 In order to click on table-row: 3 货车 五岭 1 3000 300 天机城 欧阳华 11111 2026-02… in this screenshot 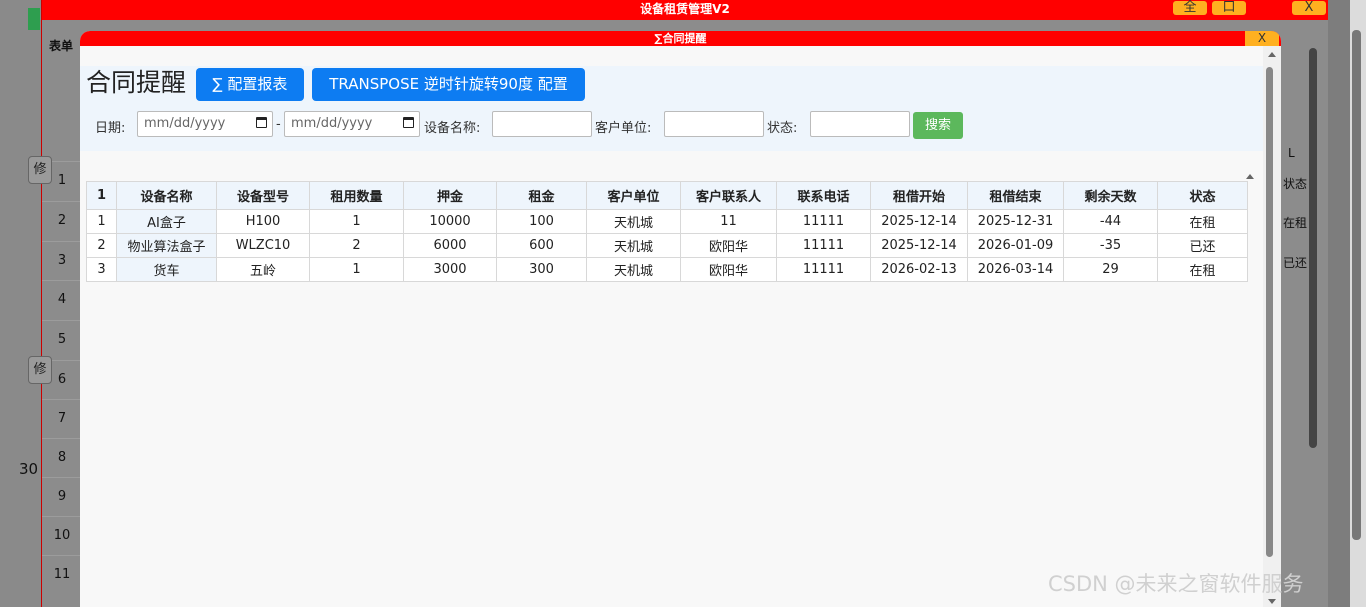, I will do `click(667, 269)`.